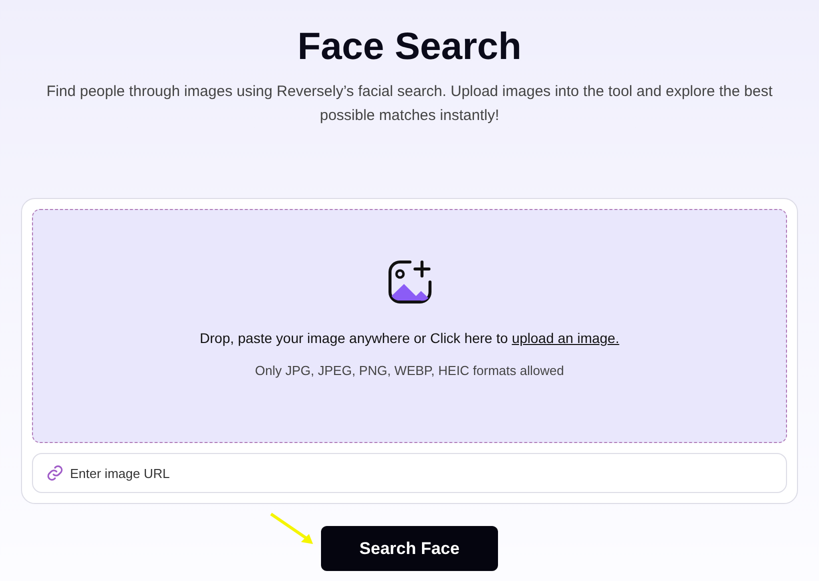 The image size is (819, 581). What do you see at coordinates (410, 282) in the screenshot?
I see `add-image-icon` at bounding box center [410, 282].